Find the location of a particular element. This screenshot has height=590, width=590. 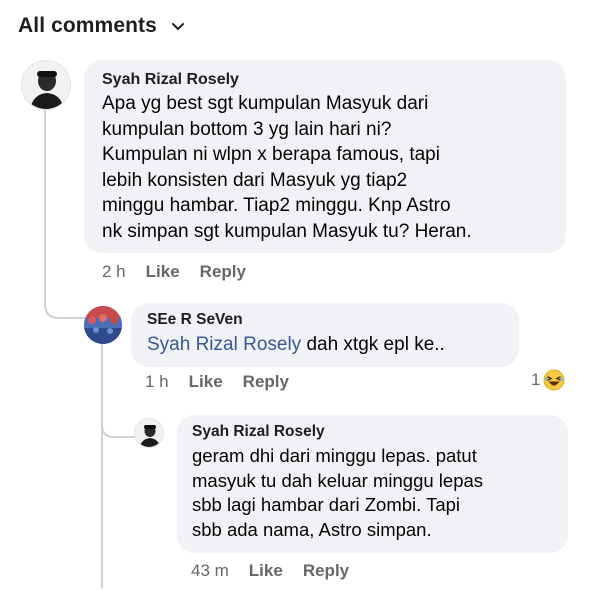

comment-actions: 2 h Like Reply is located at coordinates (174, 272).